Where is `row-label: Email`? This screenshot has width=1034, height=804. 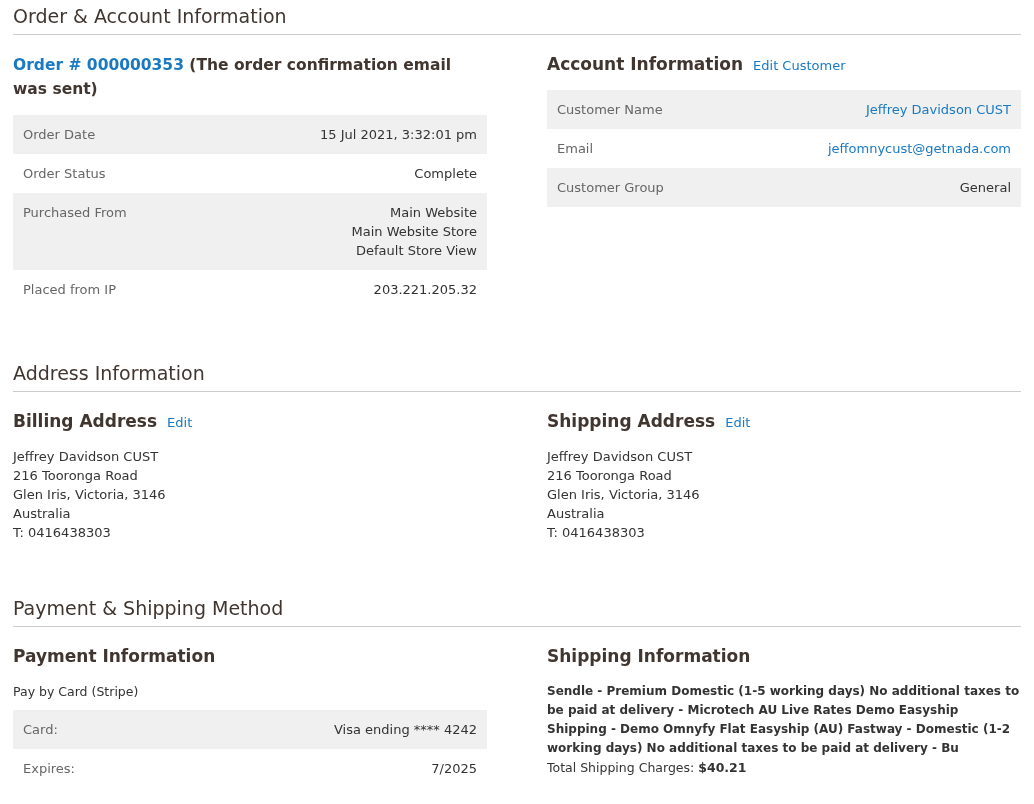 row-label: Email is located at coordinates (575, 149).